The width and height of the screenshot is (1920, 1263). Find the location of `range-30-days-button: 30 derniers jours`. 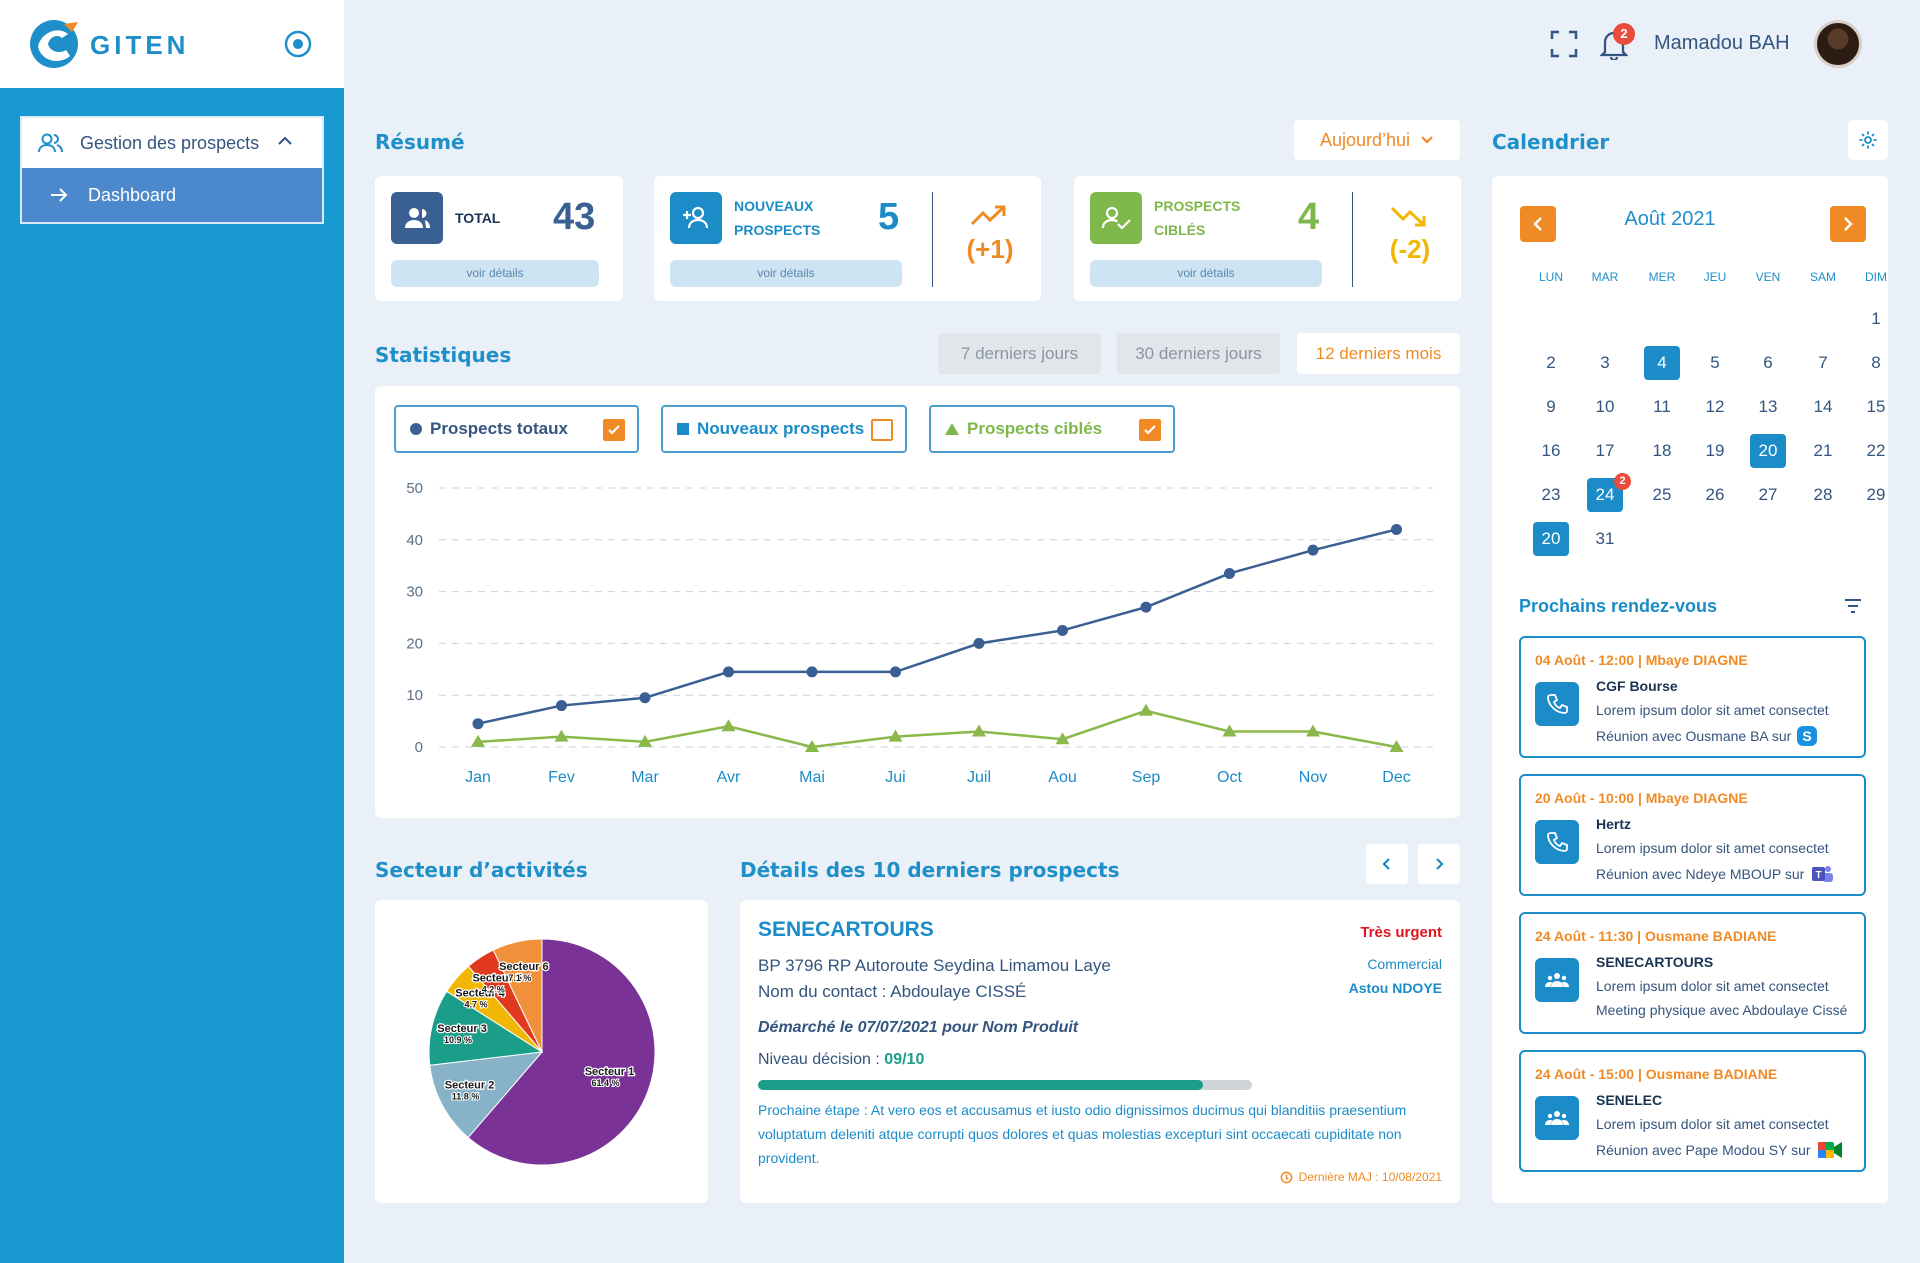

range-30-days-button: 30 derniers jours is located at coordinates (1198, 353).